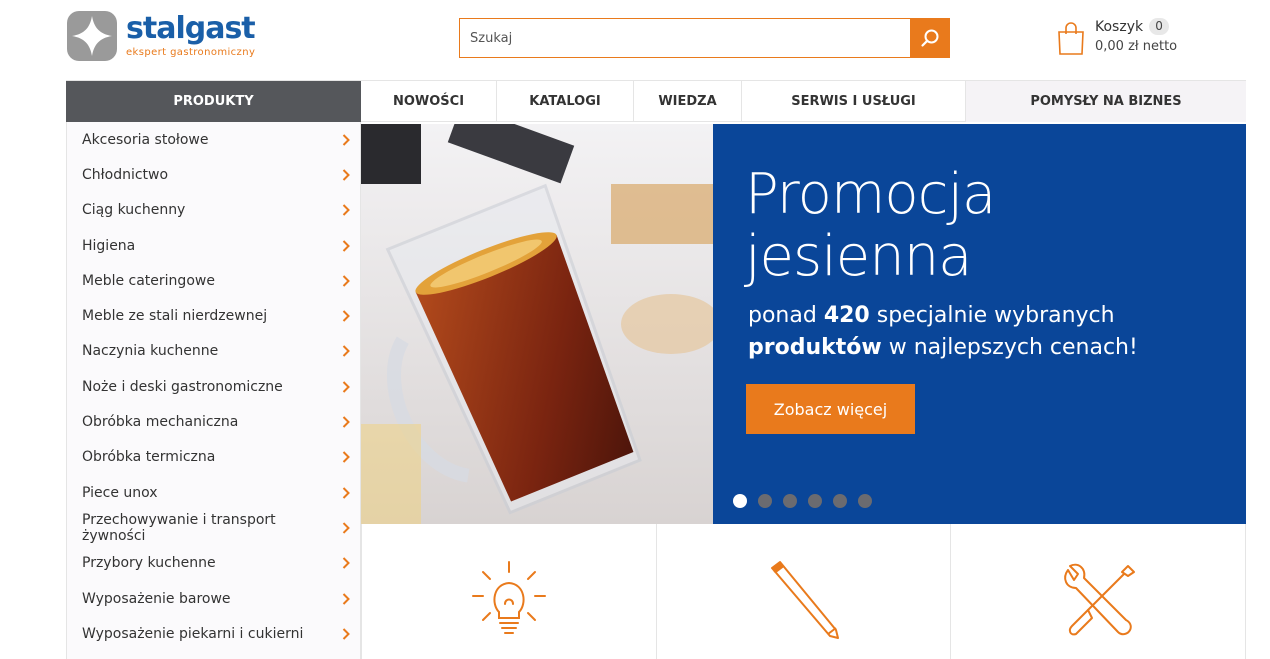  I want to click on category-item: Ciąg kuchenny, so click(213, 210).